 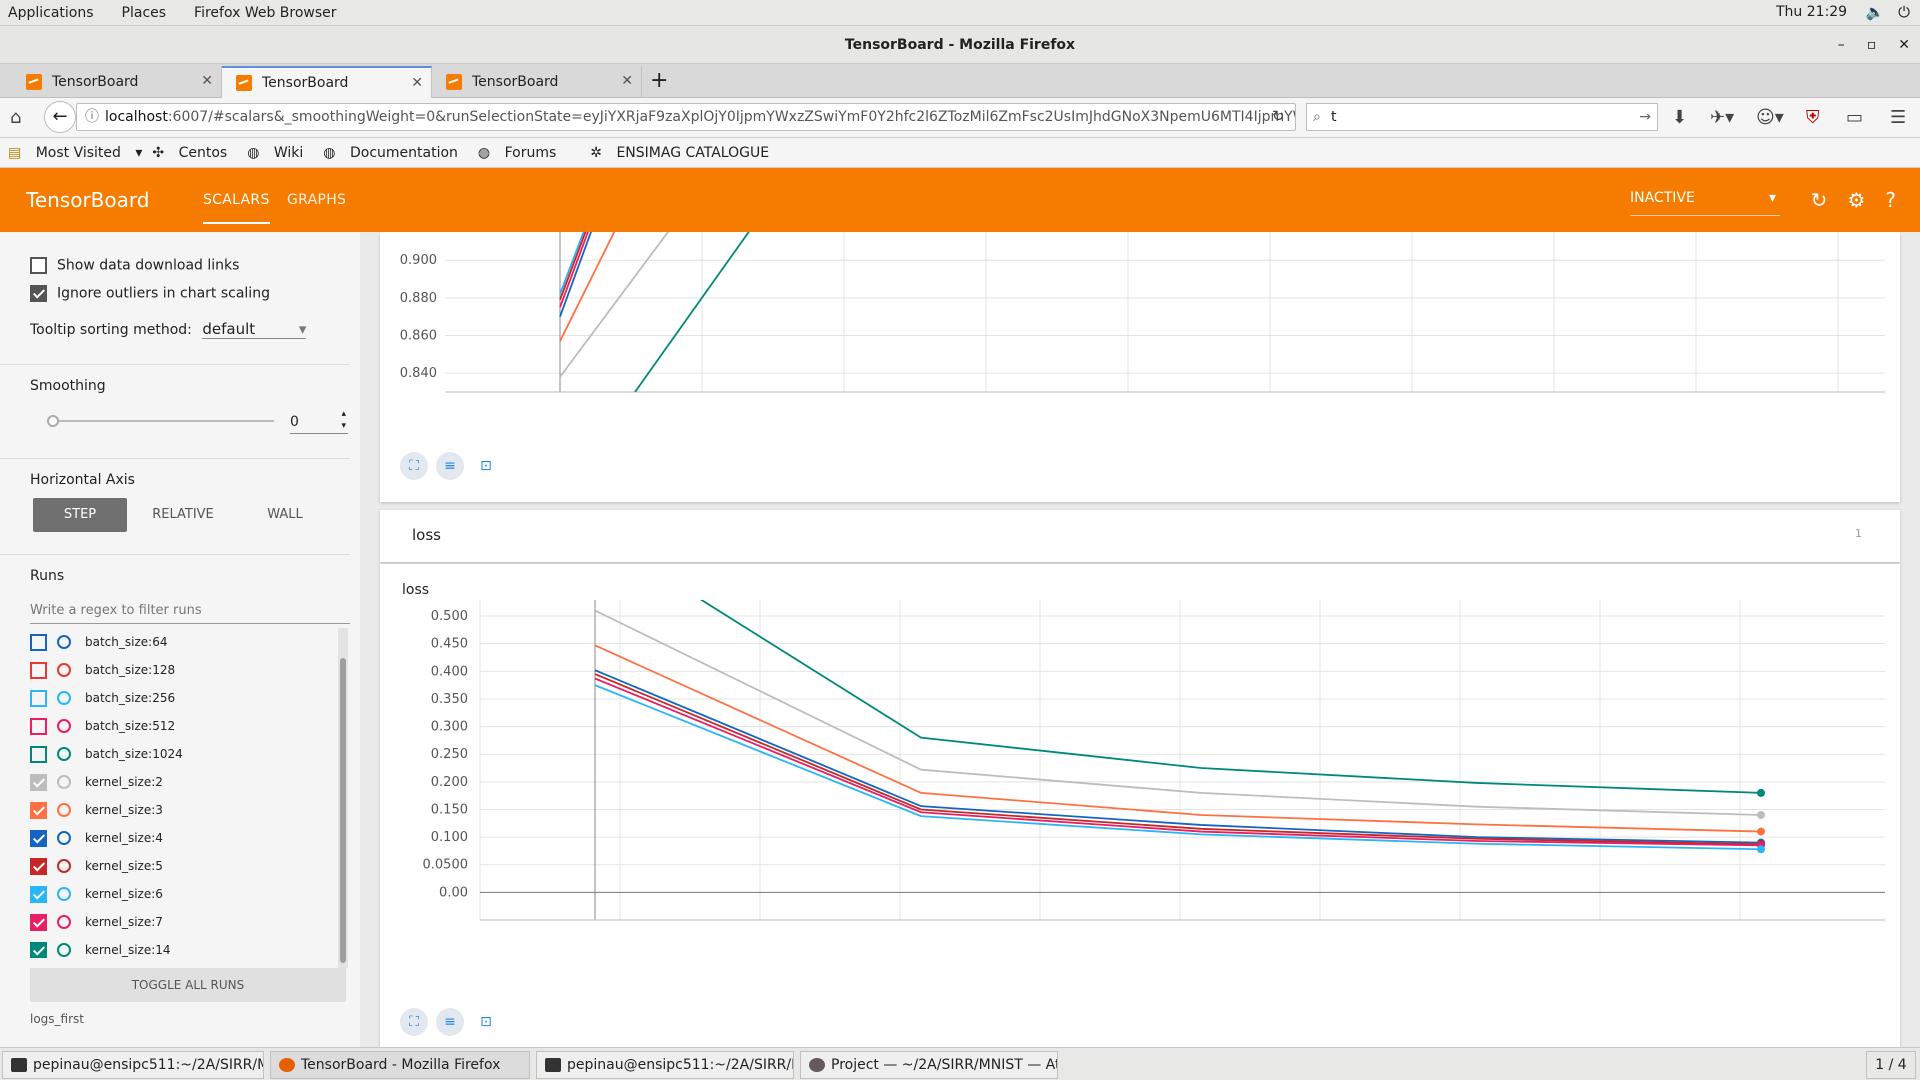 I want to click on places-menu: Places, so click(x=144, y=13).